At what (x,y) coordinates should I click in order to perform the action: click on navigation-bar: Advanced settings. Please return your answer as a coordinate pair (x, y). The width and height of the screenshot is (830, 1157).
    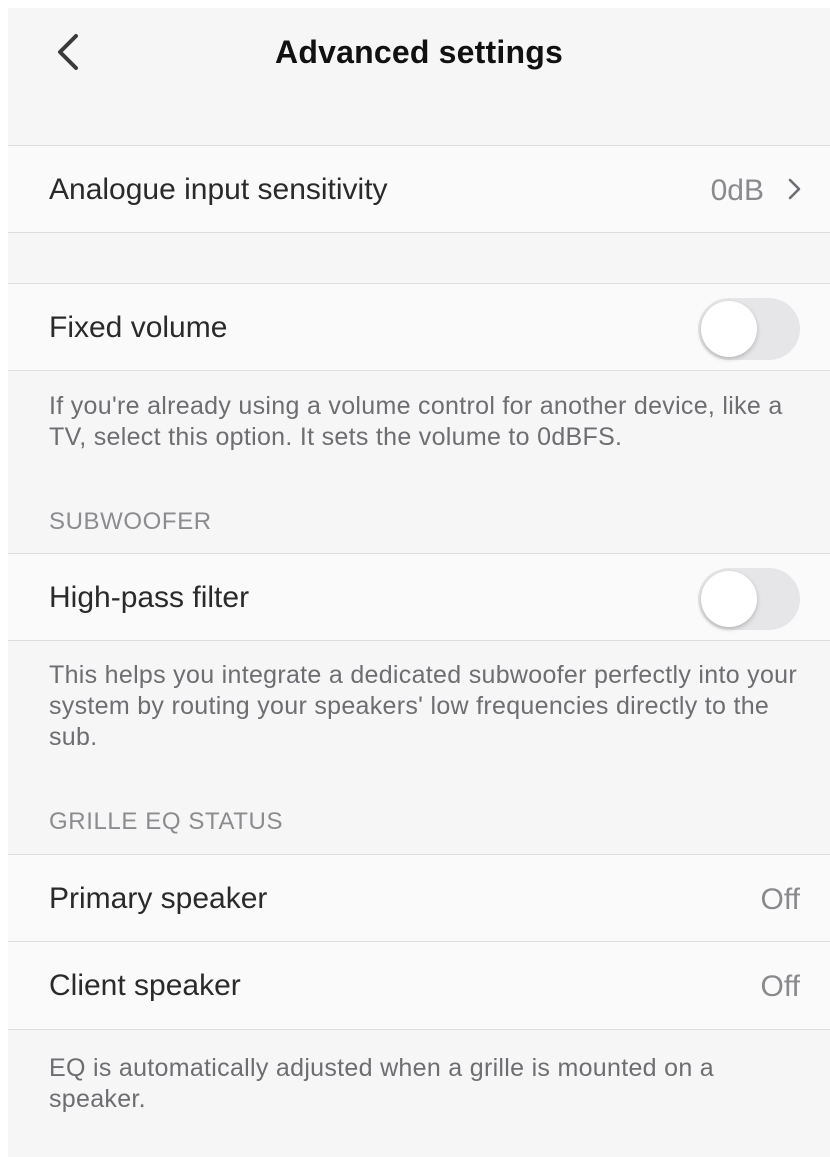
    Looking at the image, I should click on (419, 76).